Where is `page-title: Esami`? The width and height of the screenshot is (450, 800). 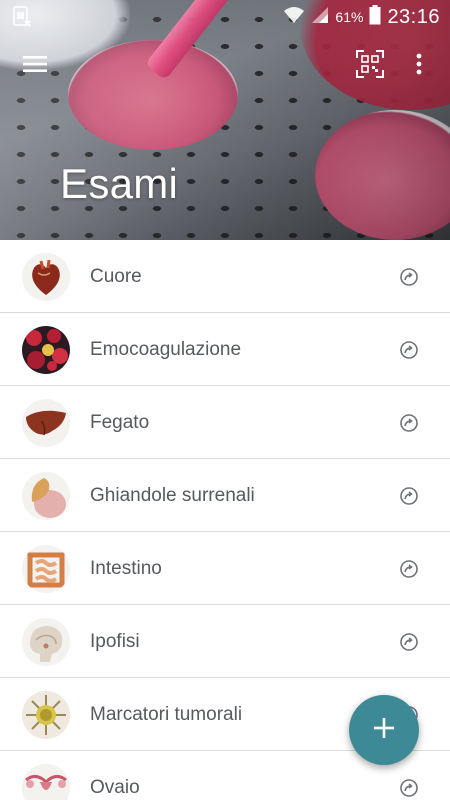
page-title: Esami is located at coordinates (119, 183).